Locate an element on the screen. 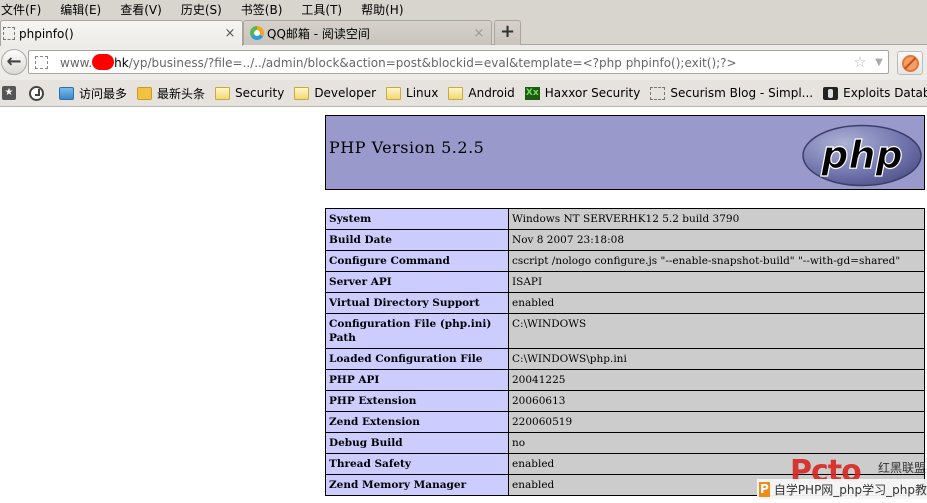  tab-qq-mail: QQ邮箱 - 阅读空间 × is located at coordinates (367, 32).